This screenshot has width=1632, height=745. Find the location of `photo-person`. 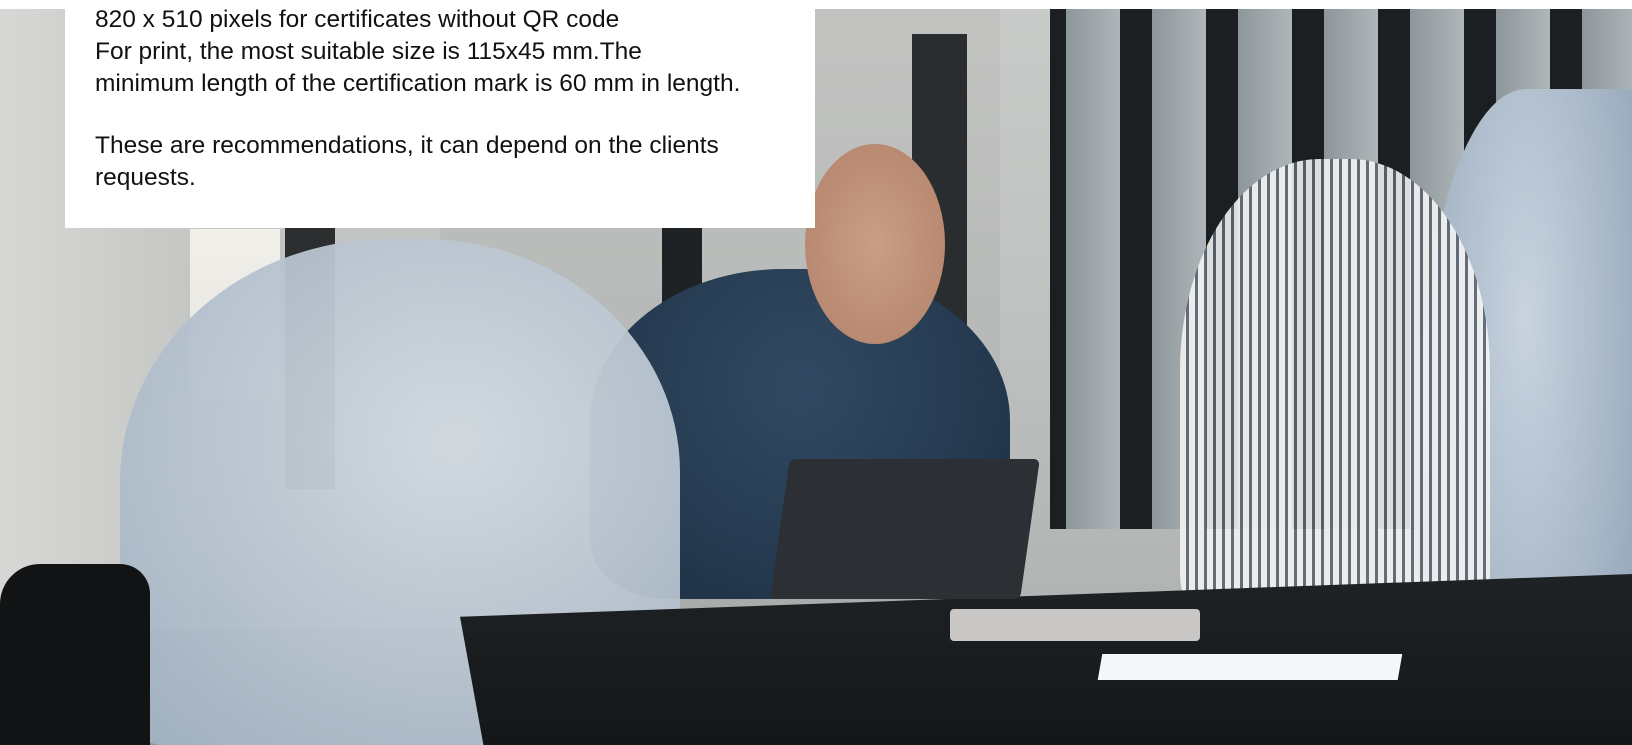

photo-person is located at coordinates (1335, 394).